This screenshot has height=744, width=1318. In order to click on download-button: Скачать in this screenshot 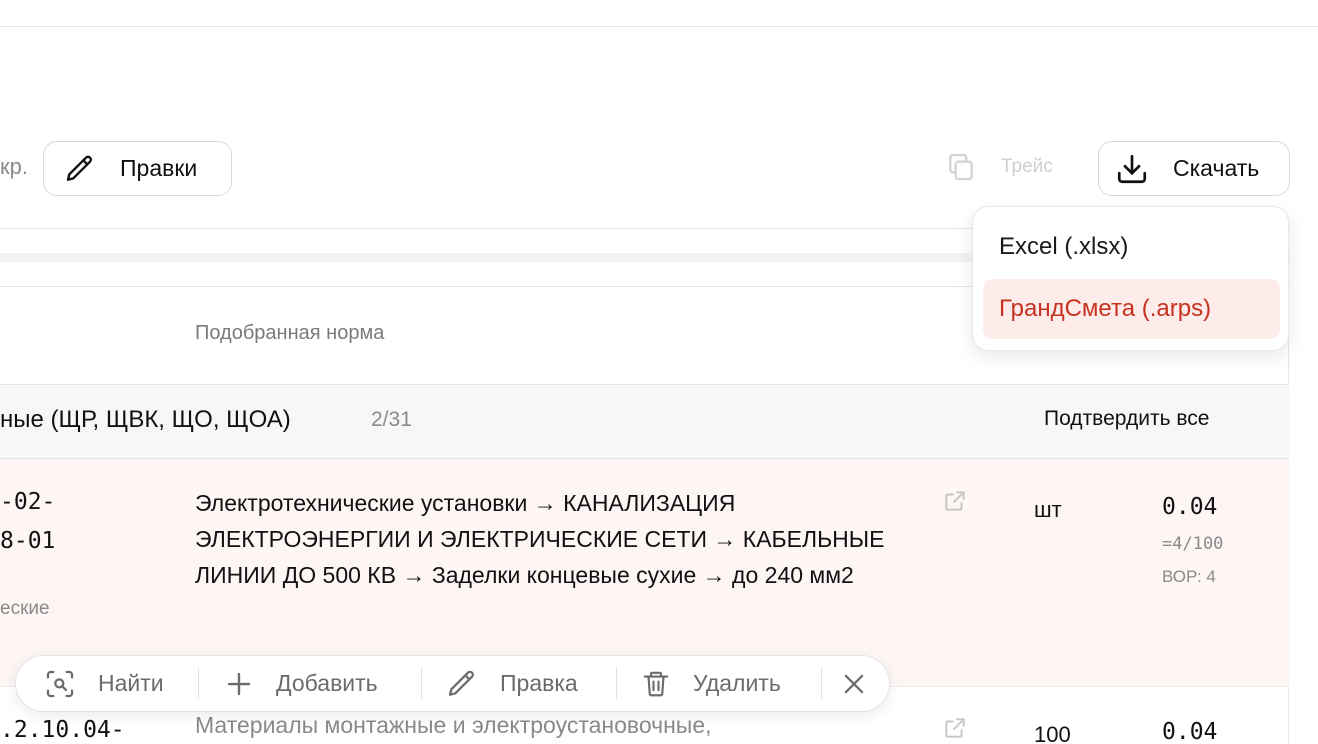, I will do `click(1194, 168)`.